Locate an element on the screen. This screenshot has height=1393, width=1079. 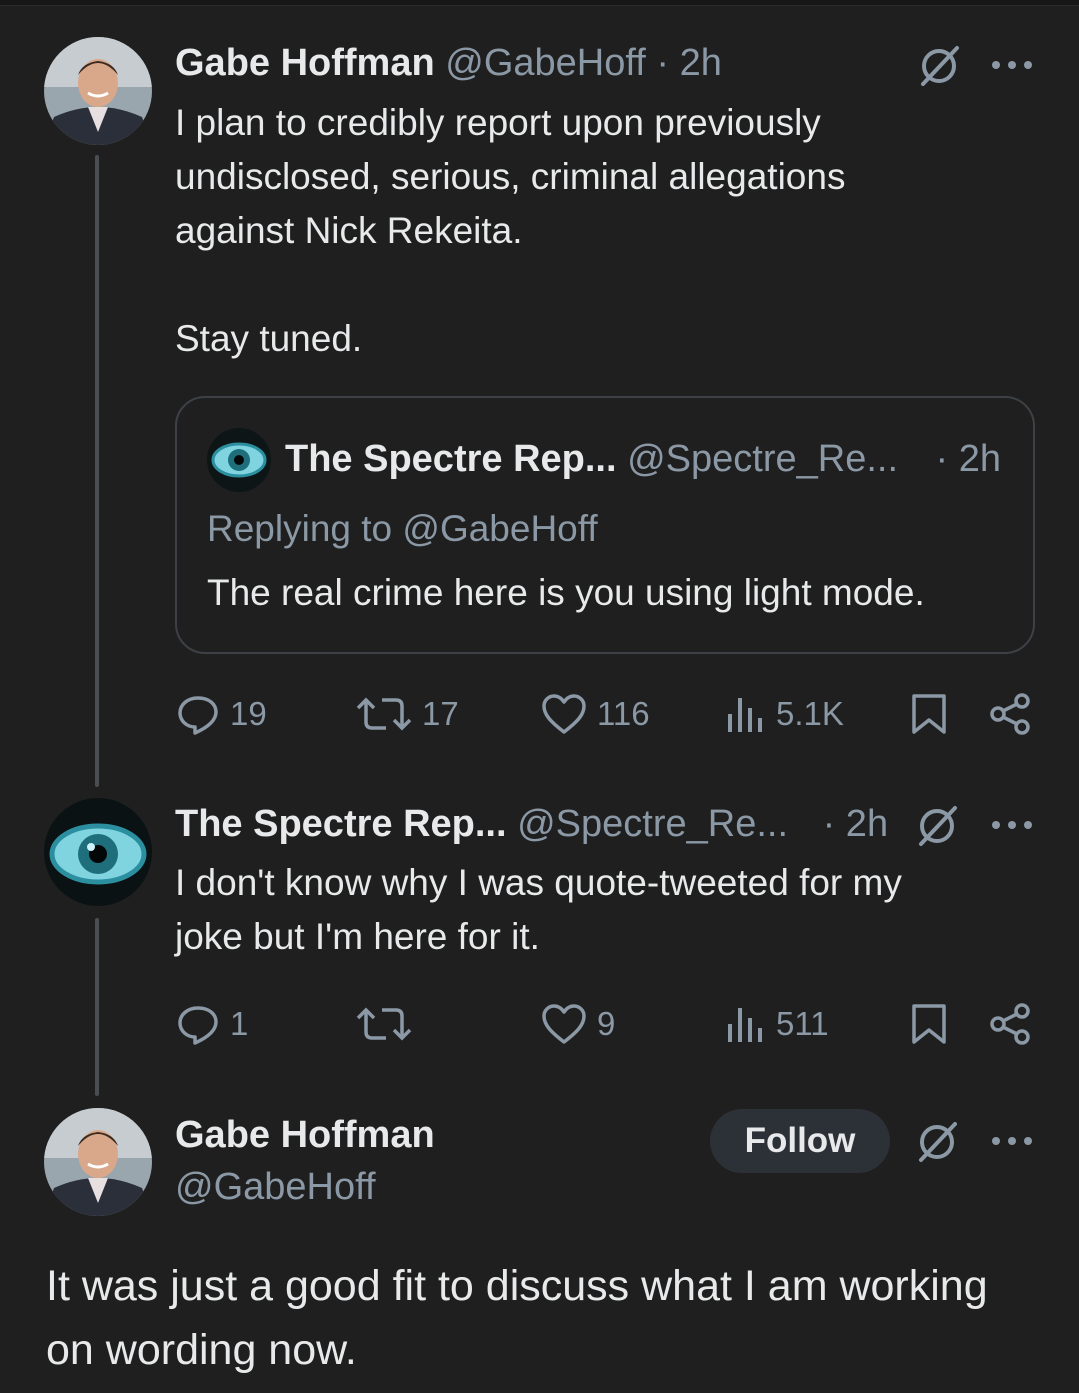
repost-count: 17 is located at coordinates (440, 713).